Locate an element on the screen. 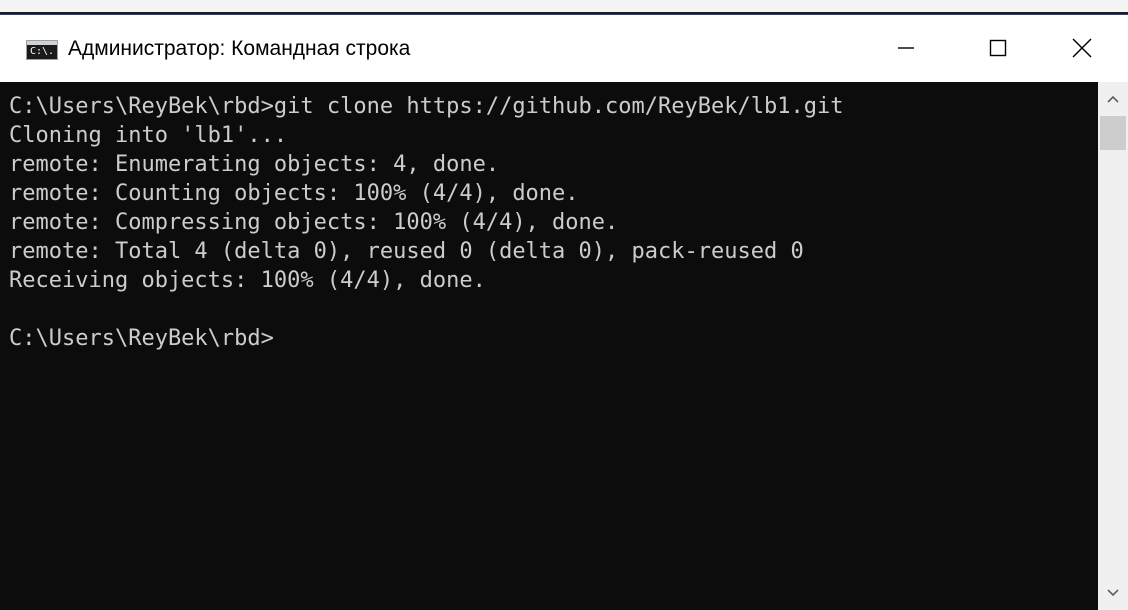 The width and height of the screenshot is (1128, 610). scroll-up-button is located at coordinates (1113, 99).